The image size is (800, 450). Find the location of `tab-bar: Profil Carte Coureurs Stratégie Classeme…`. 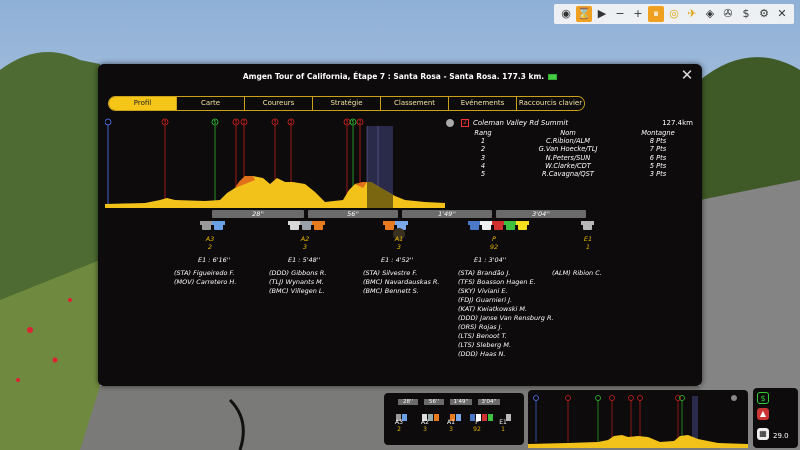

tab-bar: Profil Carte Coureurs Stratégie Classeme… is located at coordinates (346, 103).